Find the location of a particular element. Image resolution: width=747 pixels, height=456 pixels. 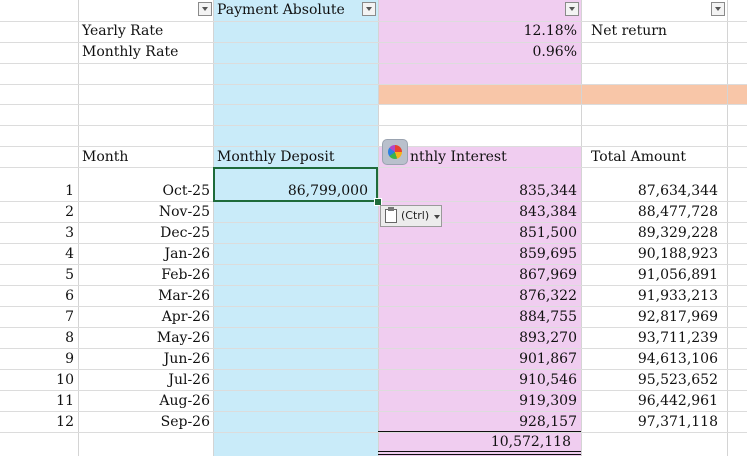

interest-cell: 901,867 is located at coordinates (477, 359).